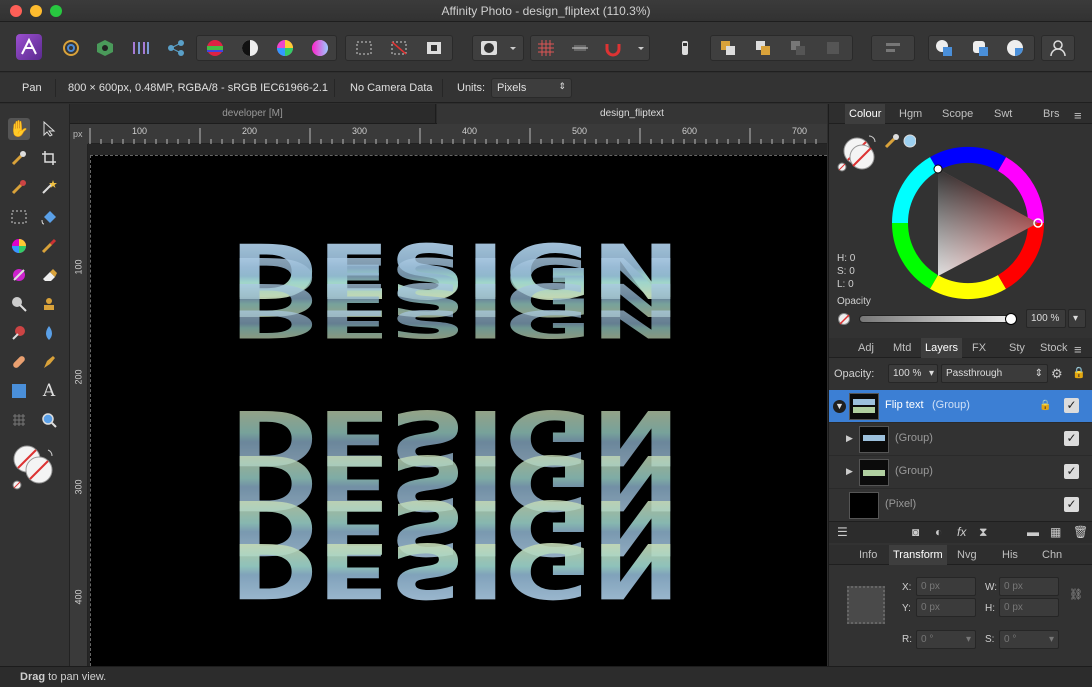  I want to click on blend-mode-select: Passthrough ⇕, so click(994, 373).